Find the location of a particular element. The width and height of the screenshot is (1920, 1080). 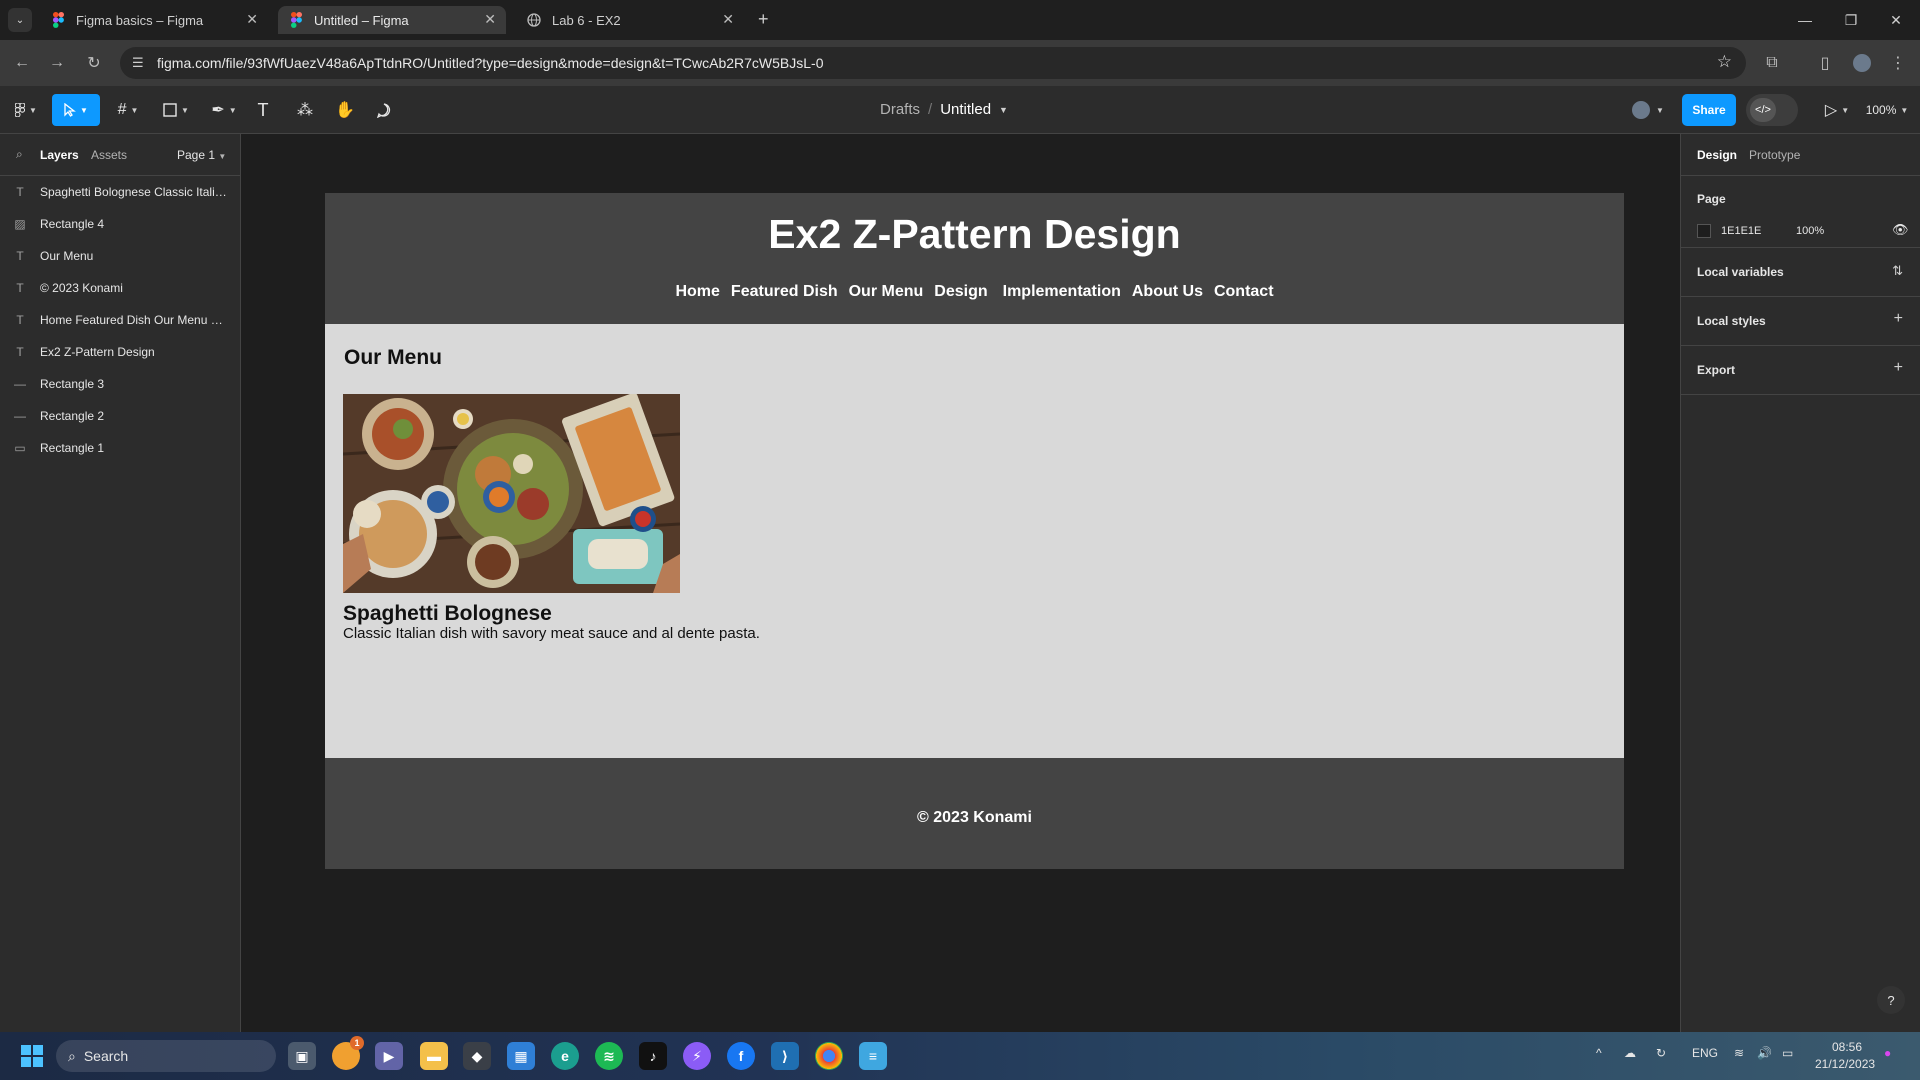

file-explorer-icon: ▬ is located at coordinates (434, 1056).